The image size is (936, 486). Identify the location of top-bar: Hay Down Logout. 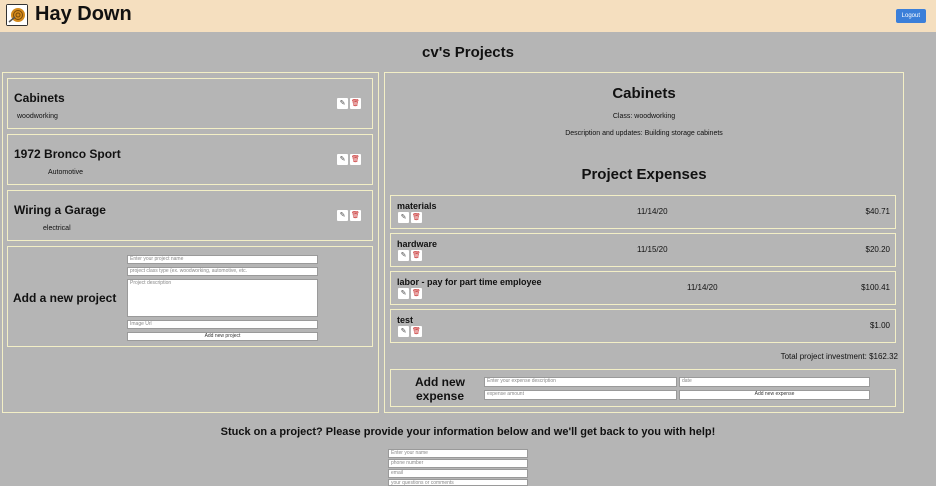
(468, 16).